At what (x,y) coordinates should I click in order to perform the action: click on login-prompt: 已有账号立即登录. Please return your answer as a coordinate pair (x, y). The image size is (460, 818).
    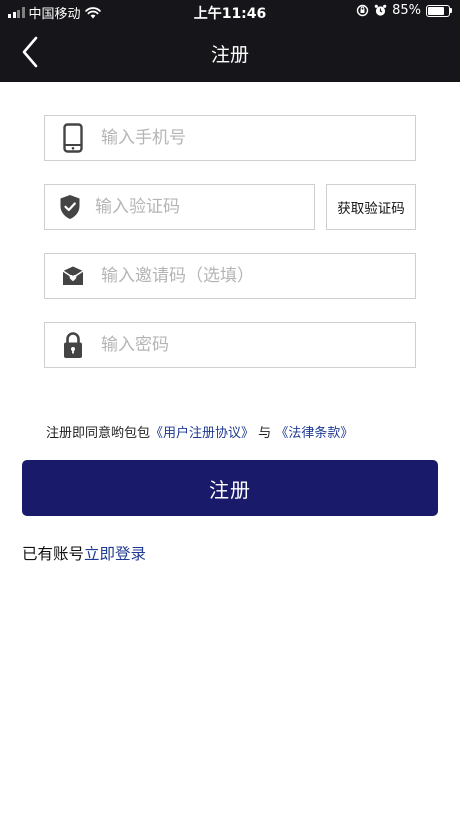
    Looking at the image, I should click on (84, 553).